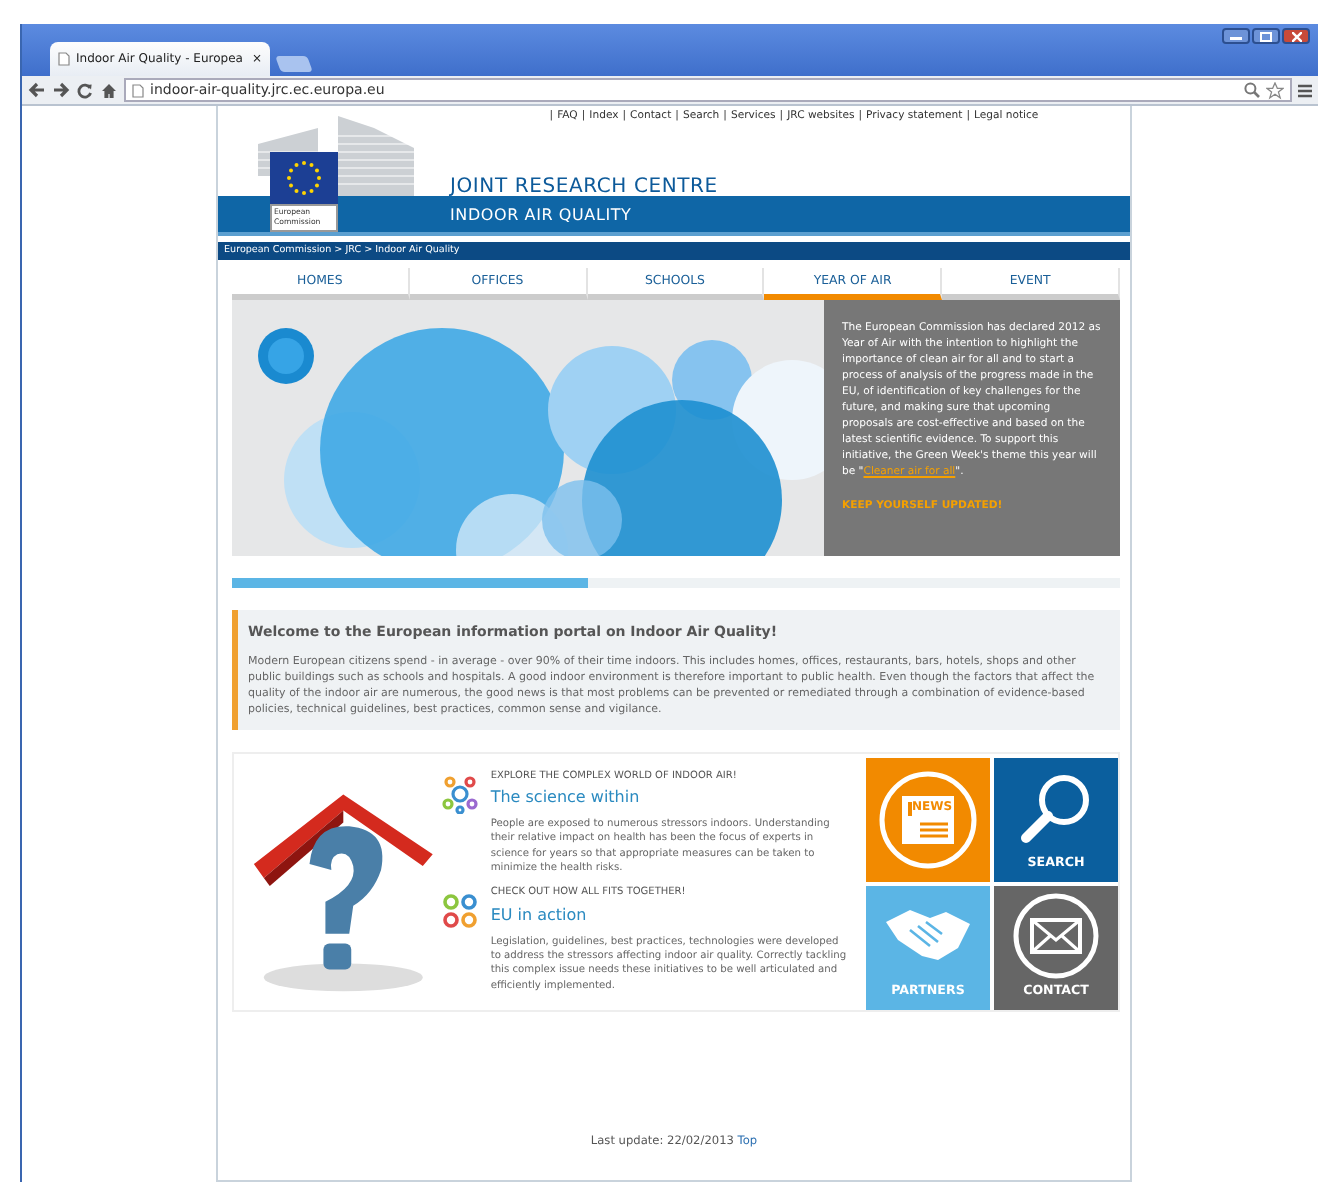 The image size is (1318, 1182). I want to click on star-icon, so click(1275, 90).